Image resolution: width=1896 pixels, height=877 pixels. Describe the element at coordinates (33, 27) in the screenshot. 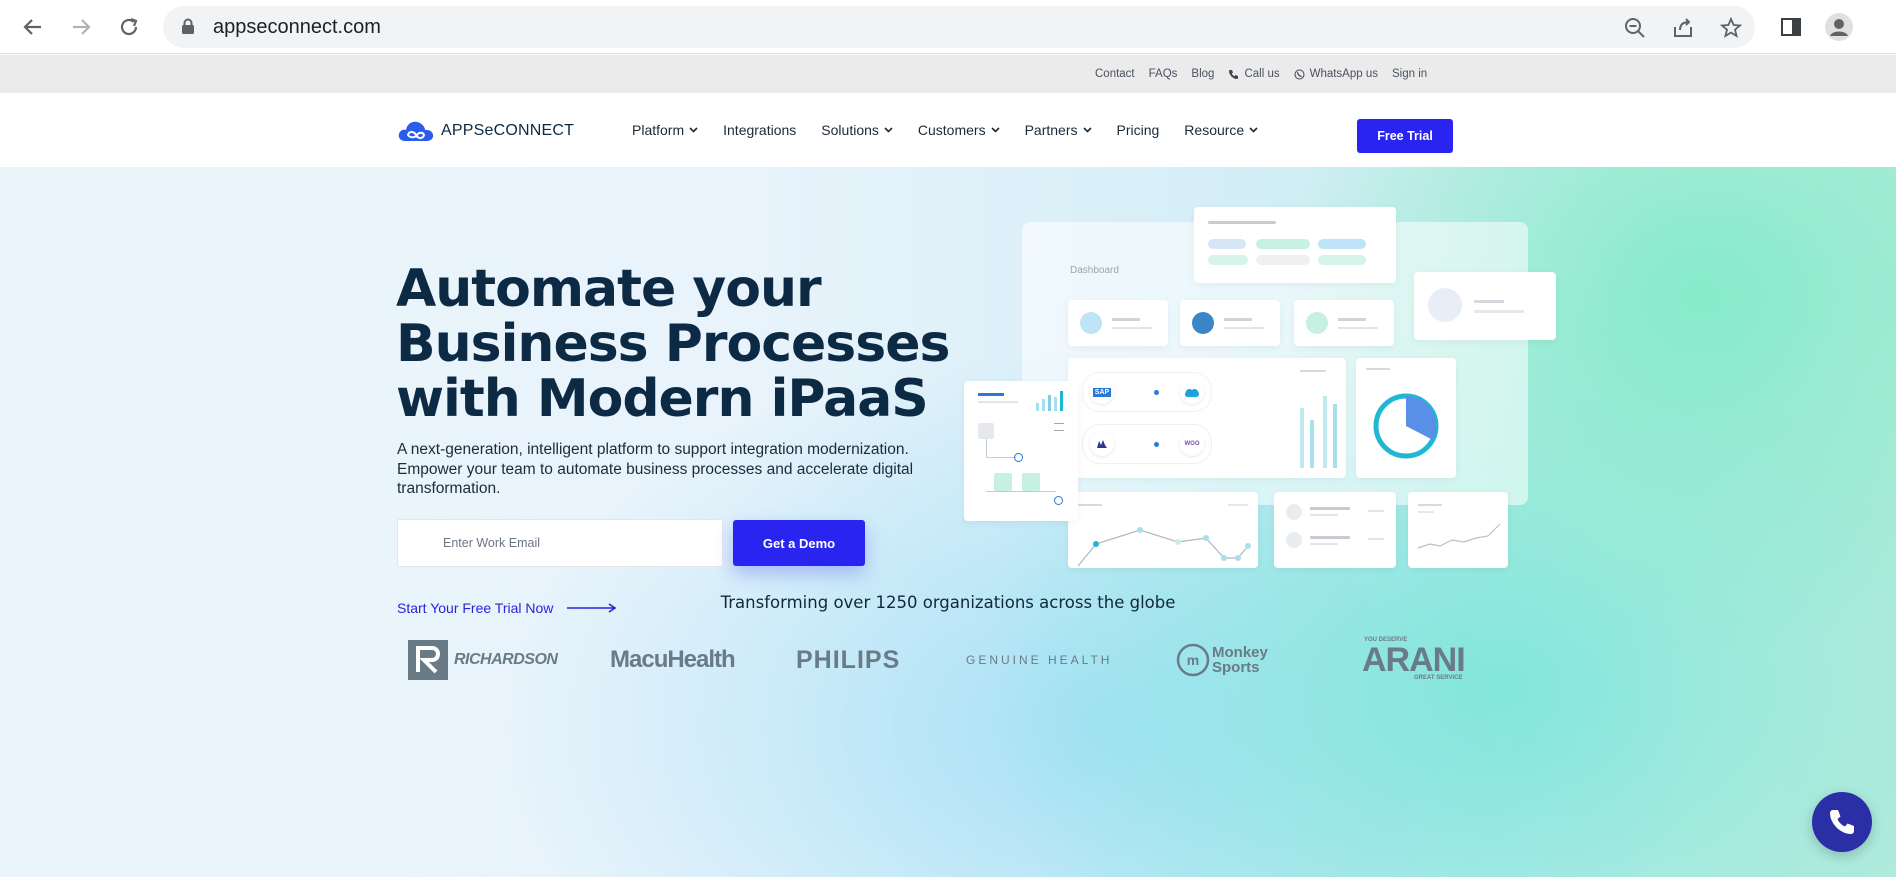

I see `back-icon` at that location.